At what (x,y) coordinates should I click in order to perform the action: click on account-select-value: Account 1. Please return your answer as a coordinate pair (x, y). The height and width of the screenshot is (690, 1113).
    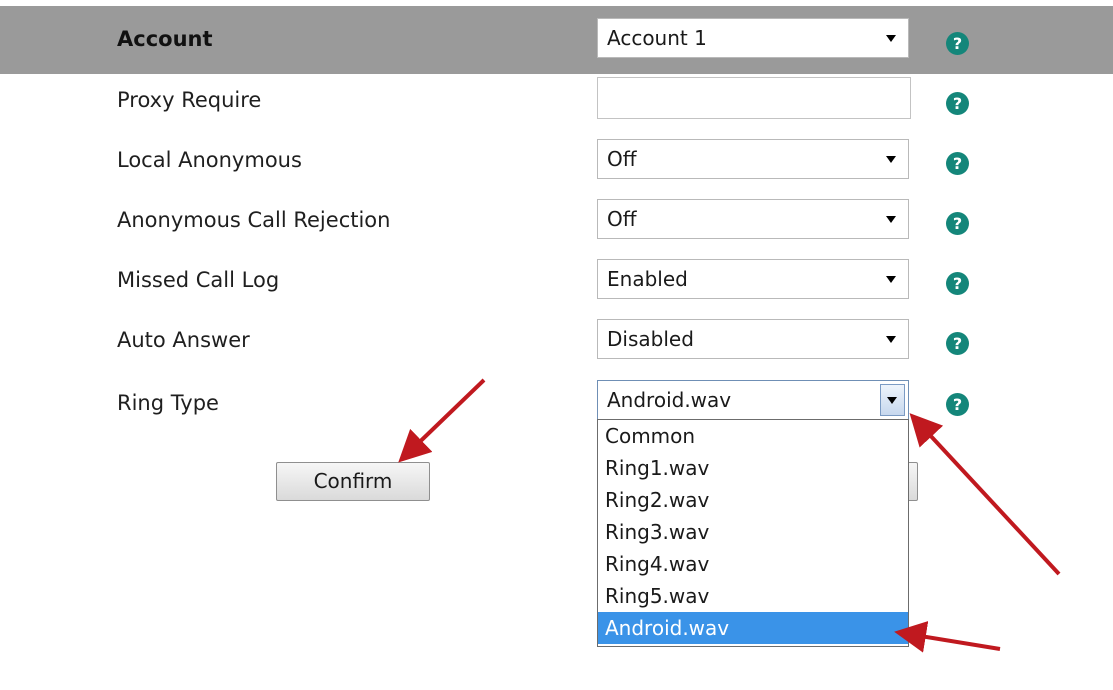
    Looking at the image, I should click on (657, 38).